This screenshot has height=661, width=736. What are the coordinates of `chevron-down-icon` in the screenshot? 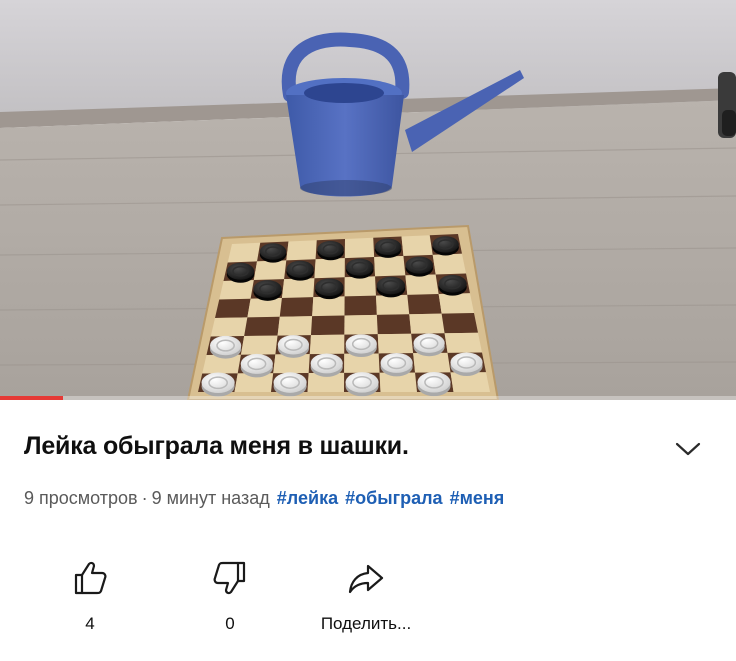 It's located at (688, 449).